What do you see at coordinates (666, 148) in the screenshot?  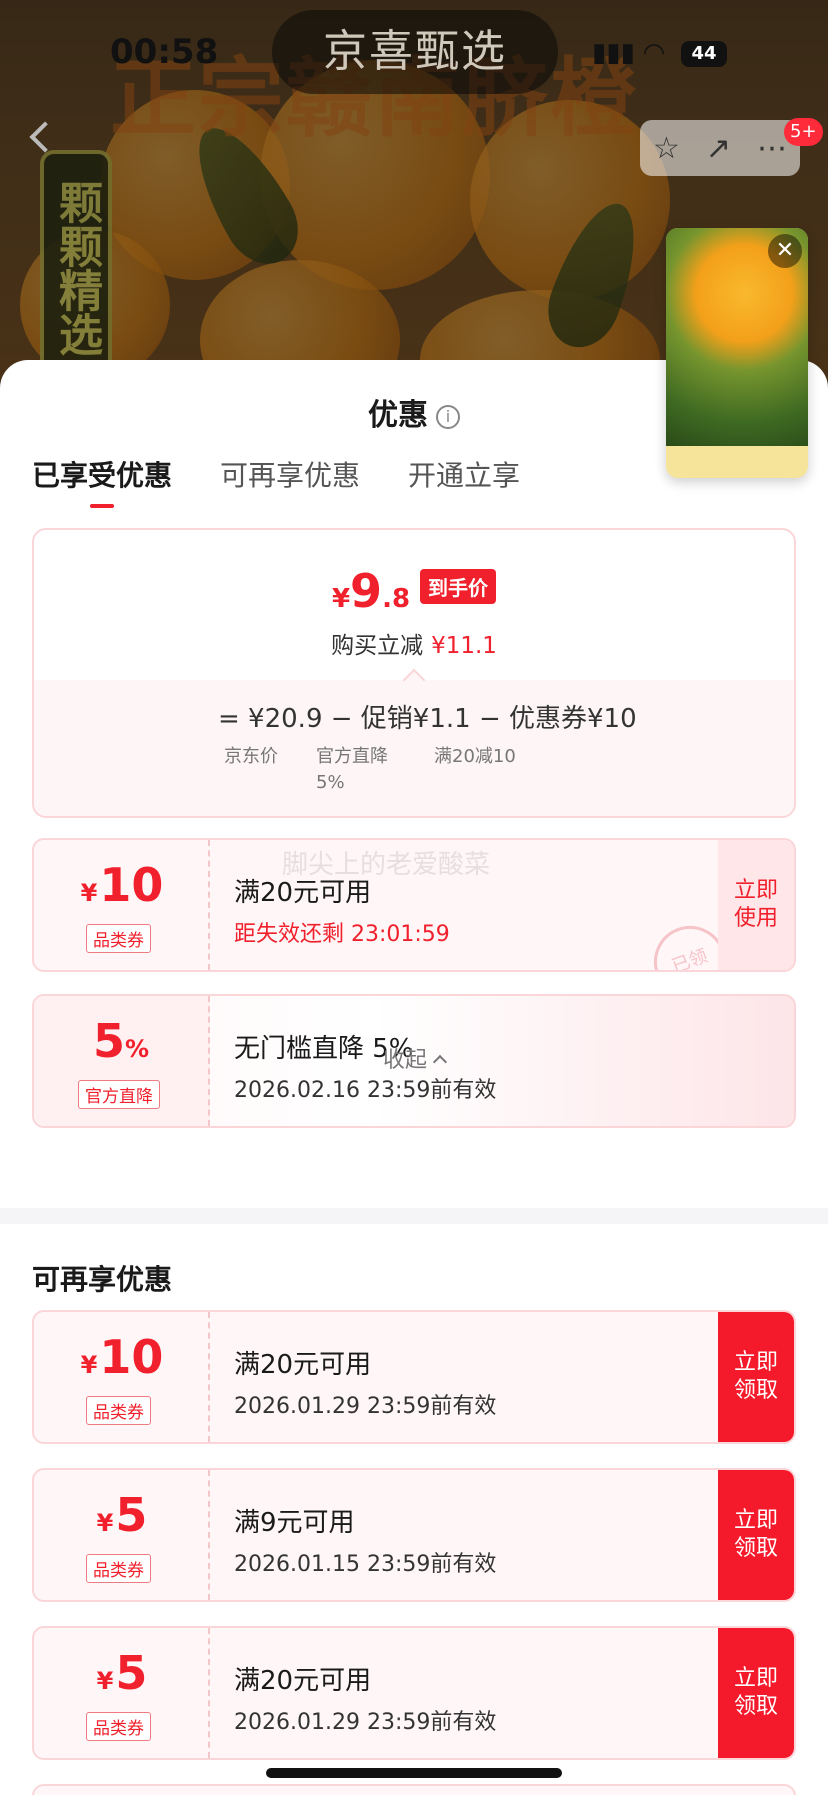 I see `favorite-star-icon: ☆` at bounding box center [666, 148].